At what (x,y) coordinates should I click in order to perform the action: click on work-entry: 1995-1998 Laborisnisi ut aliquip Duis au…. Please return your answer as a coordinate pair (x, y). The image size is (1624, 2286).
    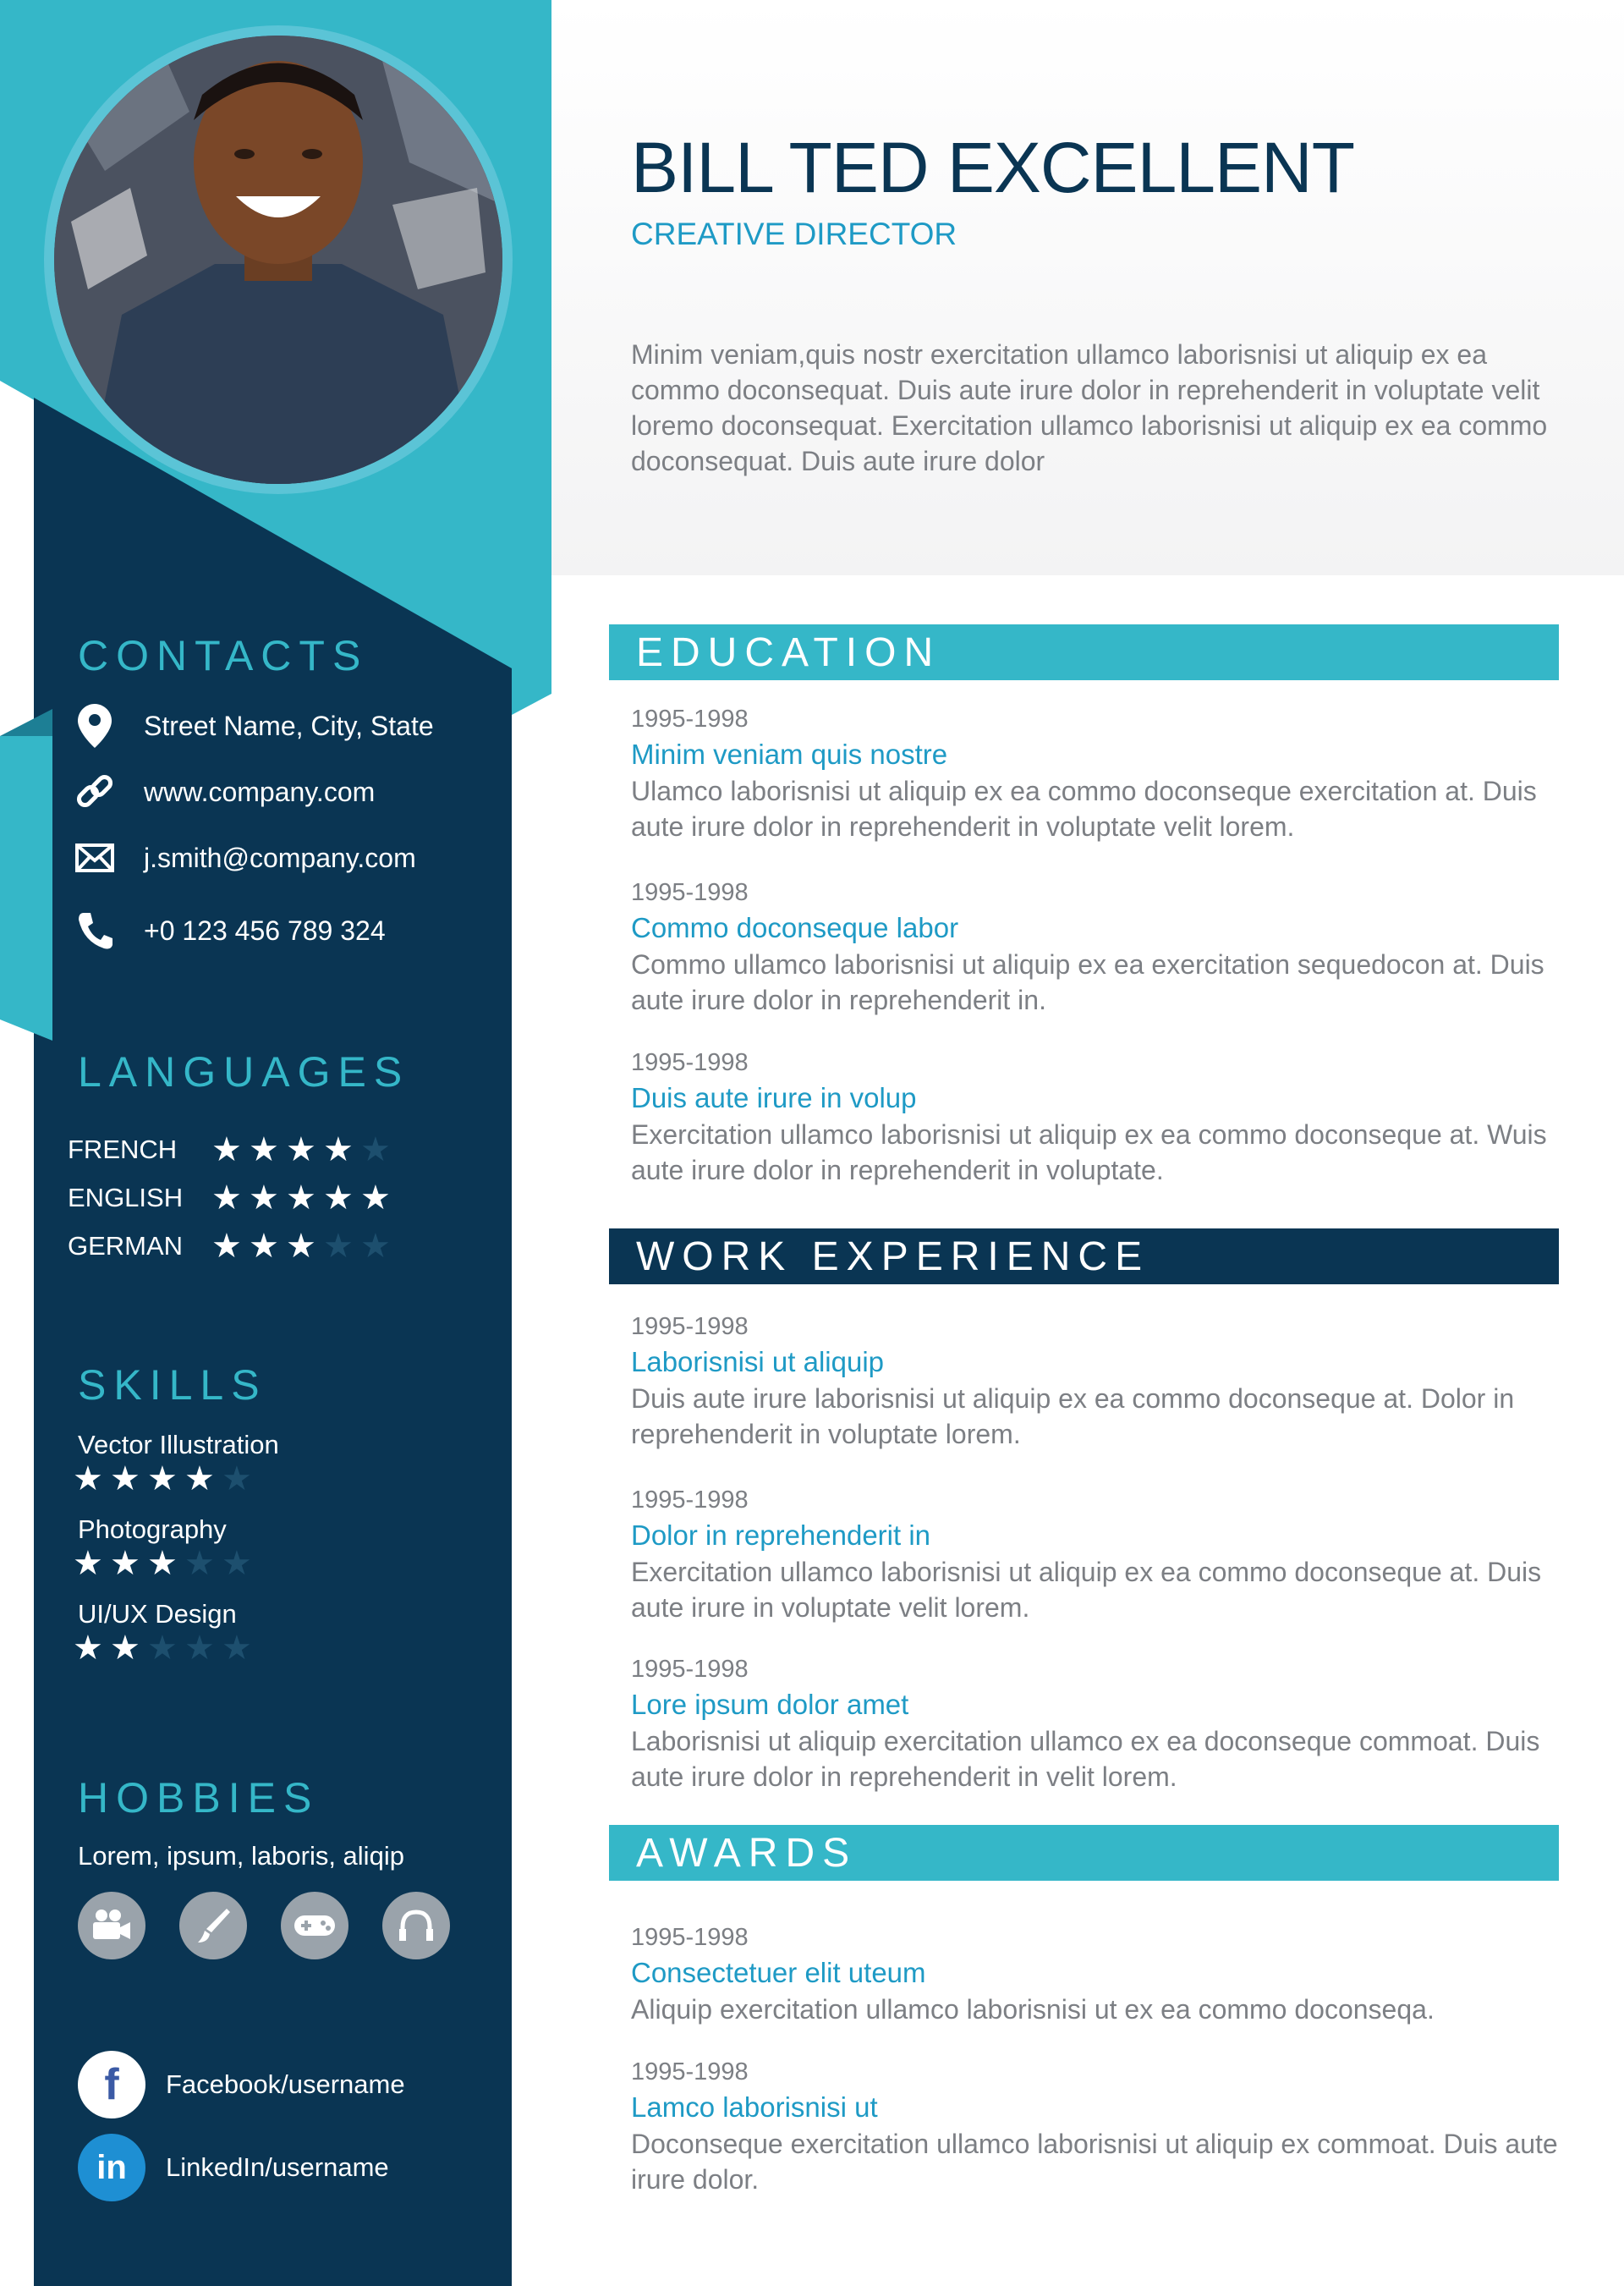
    Looking at the image, I should click on (1105, 1381).